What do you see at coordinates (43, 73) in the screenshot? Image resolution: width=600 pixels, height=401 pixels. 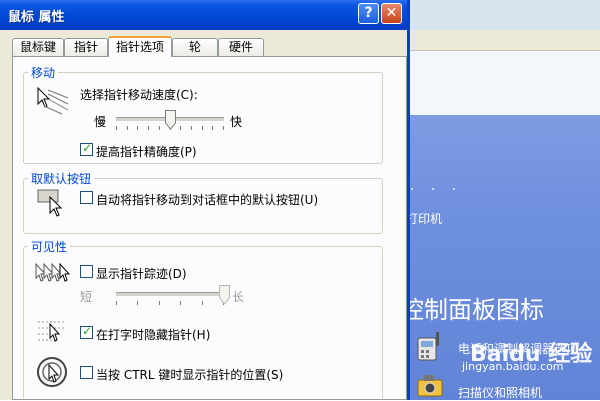 I see `motion-legend: 移动` at bounding box center [43, 73].